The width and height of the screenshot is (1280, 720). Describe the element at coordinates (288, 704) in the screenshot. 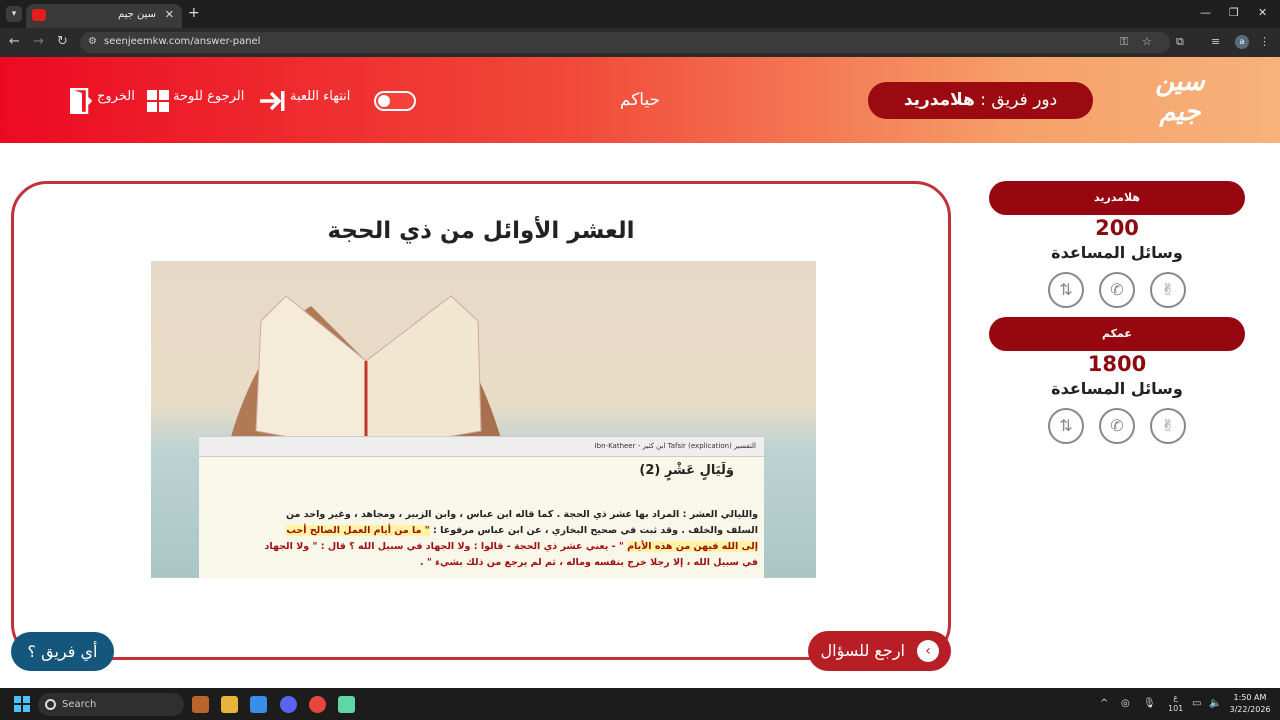

I see `discord-icon` at that location.